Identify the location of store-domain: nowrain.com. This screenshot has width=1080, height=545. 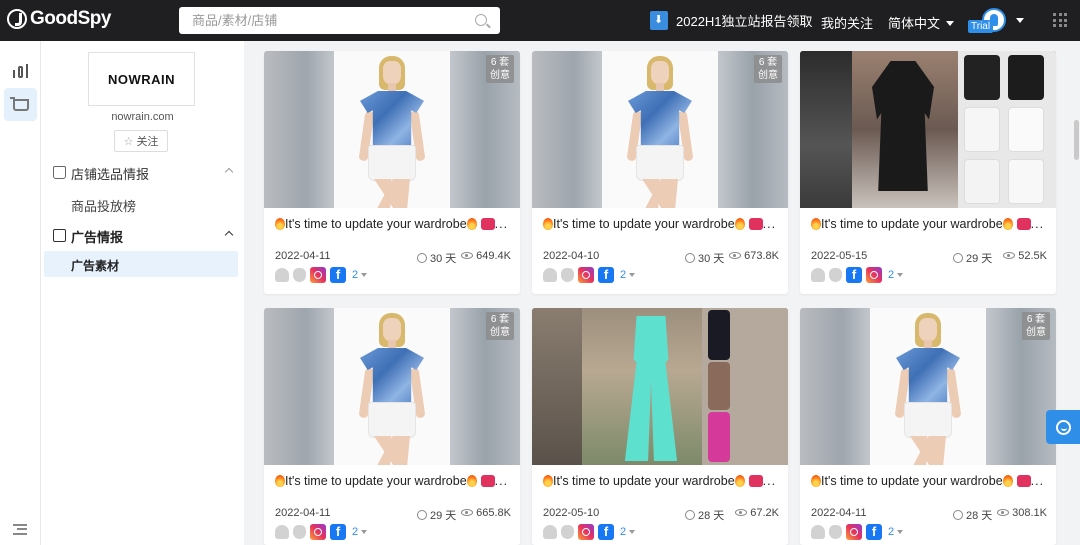
(142, 117).